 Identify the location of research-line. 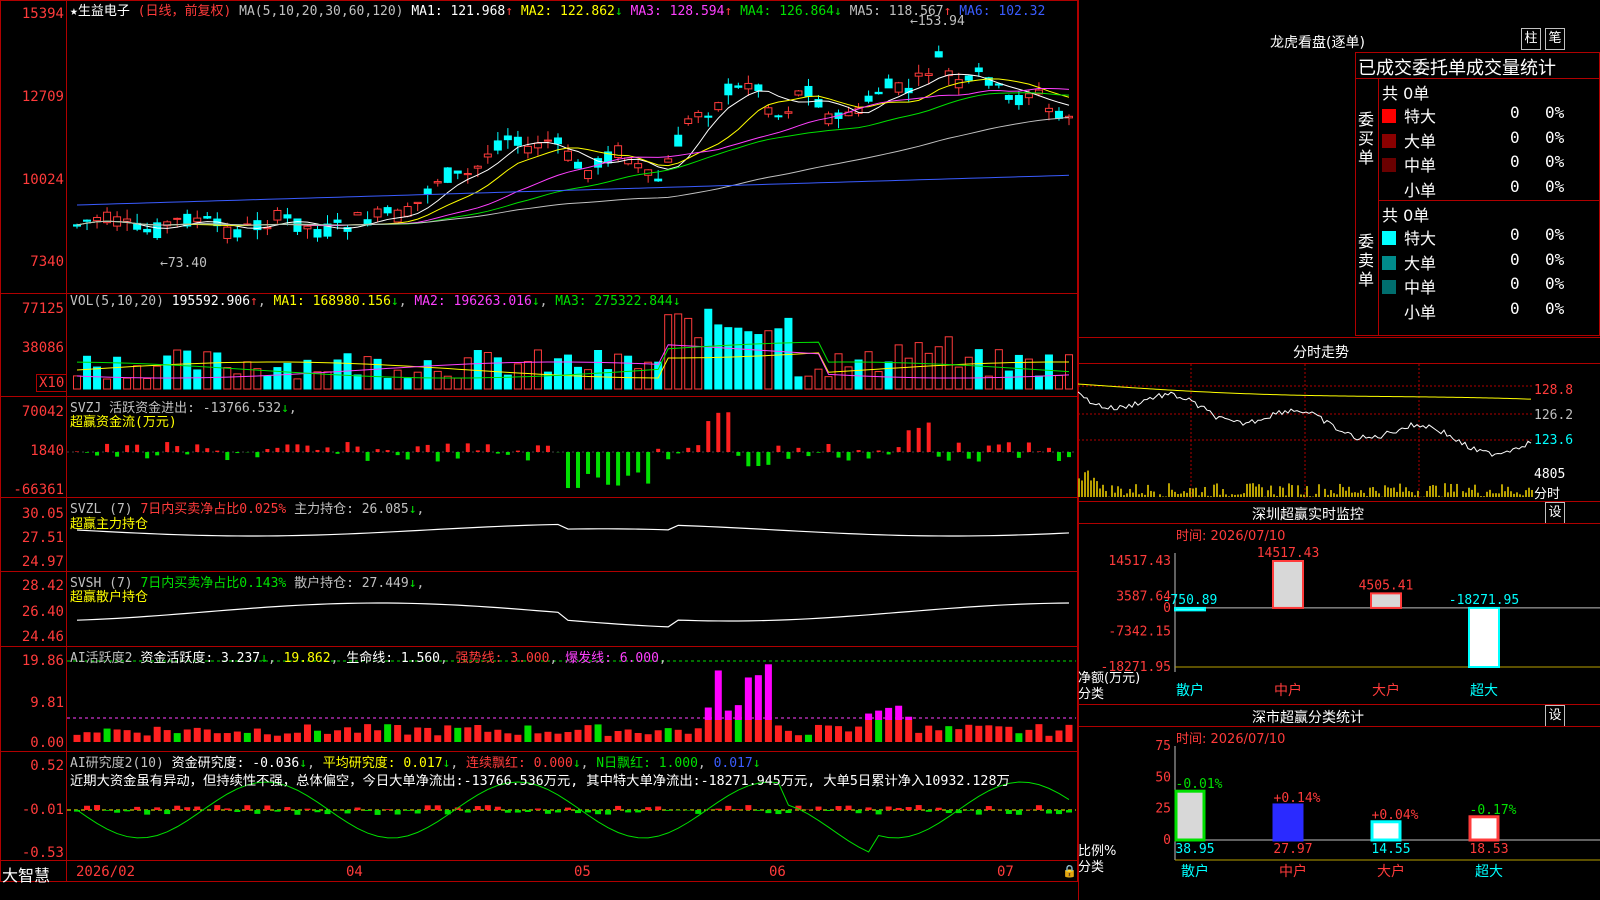
(573, 817).